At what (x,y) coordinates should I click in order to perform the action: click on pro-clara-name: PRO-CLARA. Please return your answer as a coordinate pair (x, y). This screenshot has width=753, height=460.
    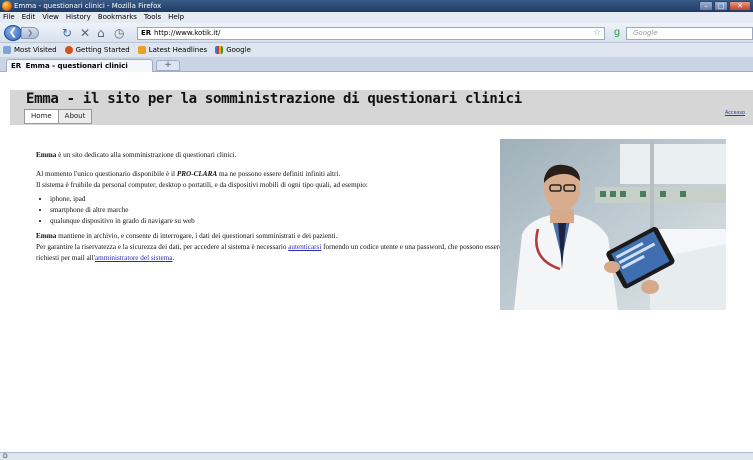
    Looking at the image, I should click on (197, 174).